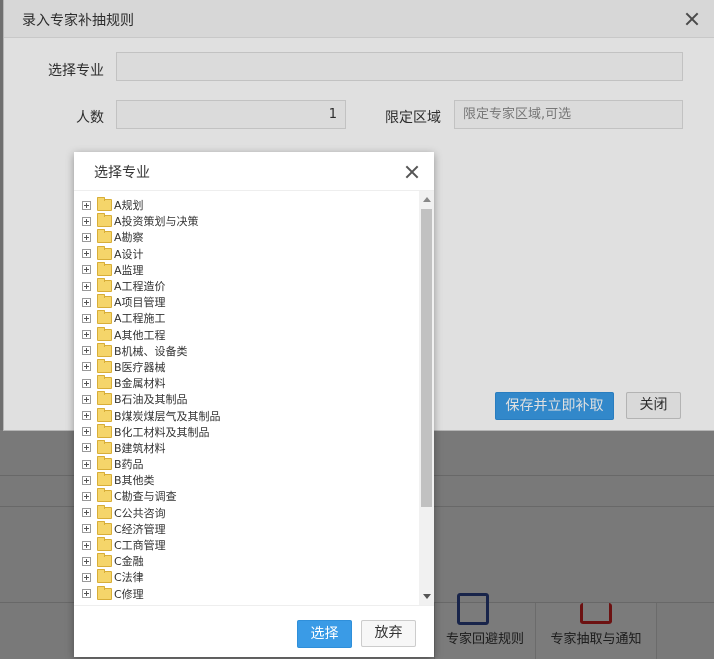 The height and width of the screenshot is (659, 714). I want to click on tree-item: B药品, so click(258, 464).